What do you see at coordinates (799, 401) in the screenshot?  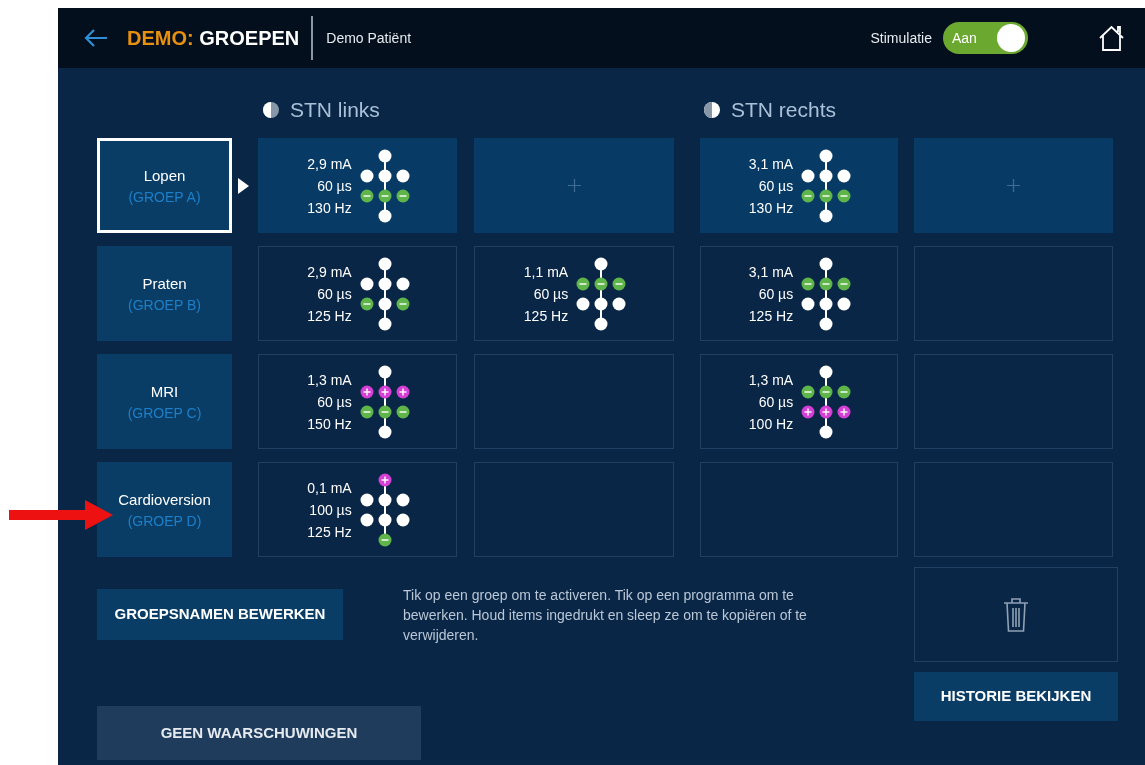 I see `program-cell: 1,3 mA 60 µs 100 Hz` at bounding box center [799, 401].